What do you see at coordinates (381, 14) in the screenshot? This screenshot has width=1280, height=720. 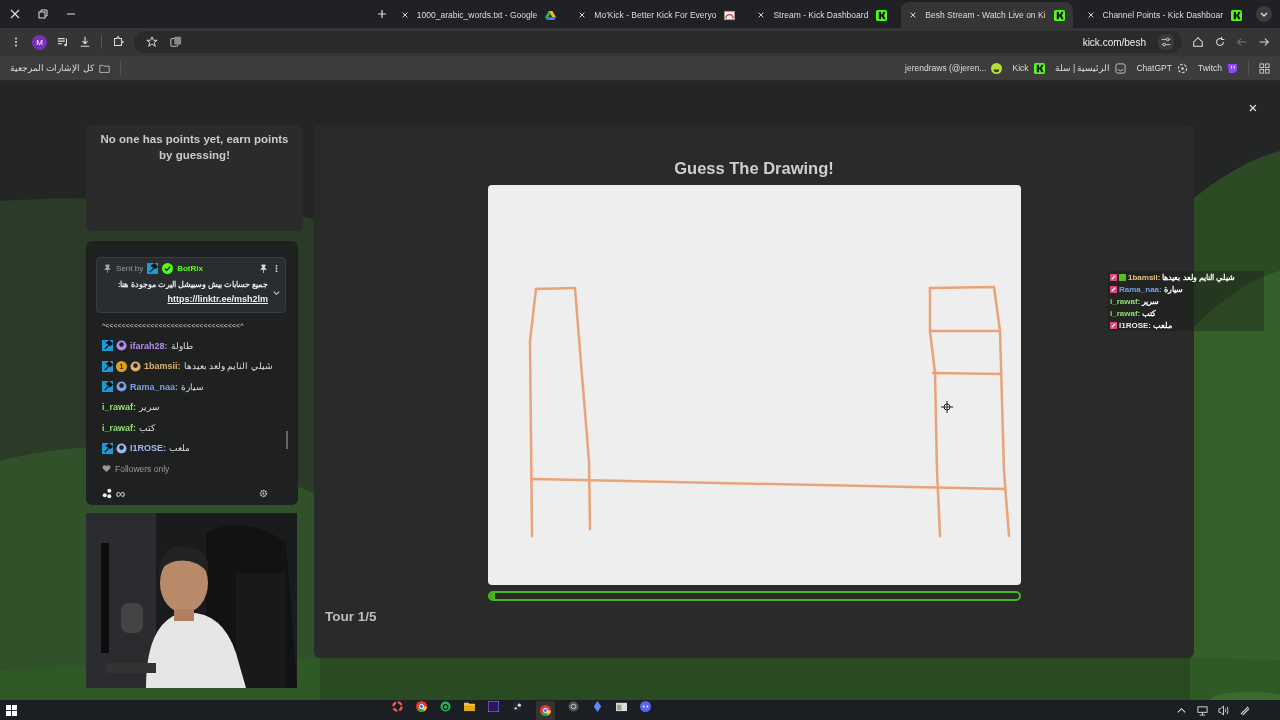 I see `new-tab-icon` at bounding box center [381, 14].